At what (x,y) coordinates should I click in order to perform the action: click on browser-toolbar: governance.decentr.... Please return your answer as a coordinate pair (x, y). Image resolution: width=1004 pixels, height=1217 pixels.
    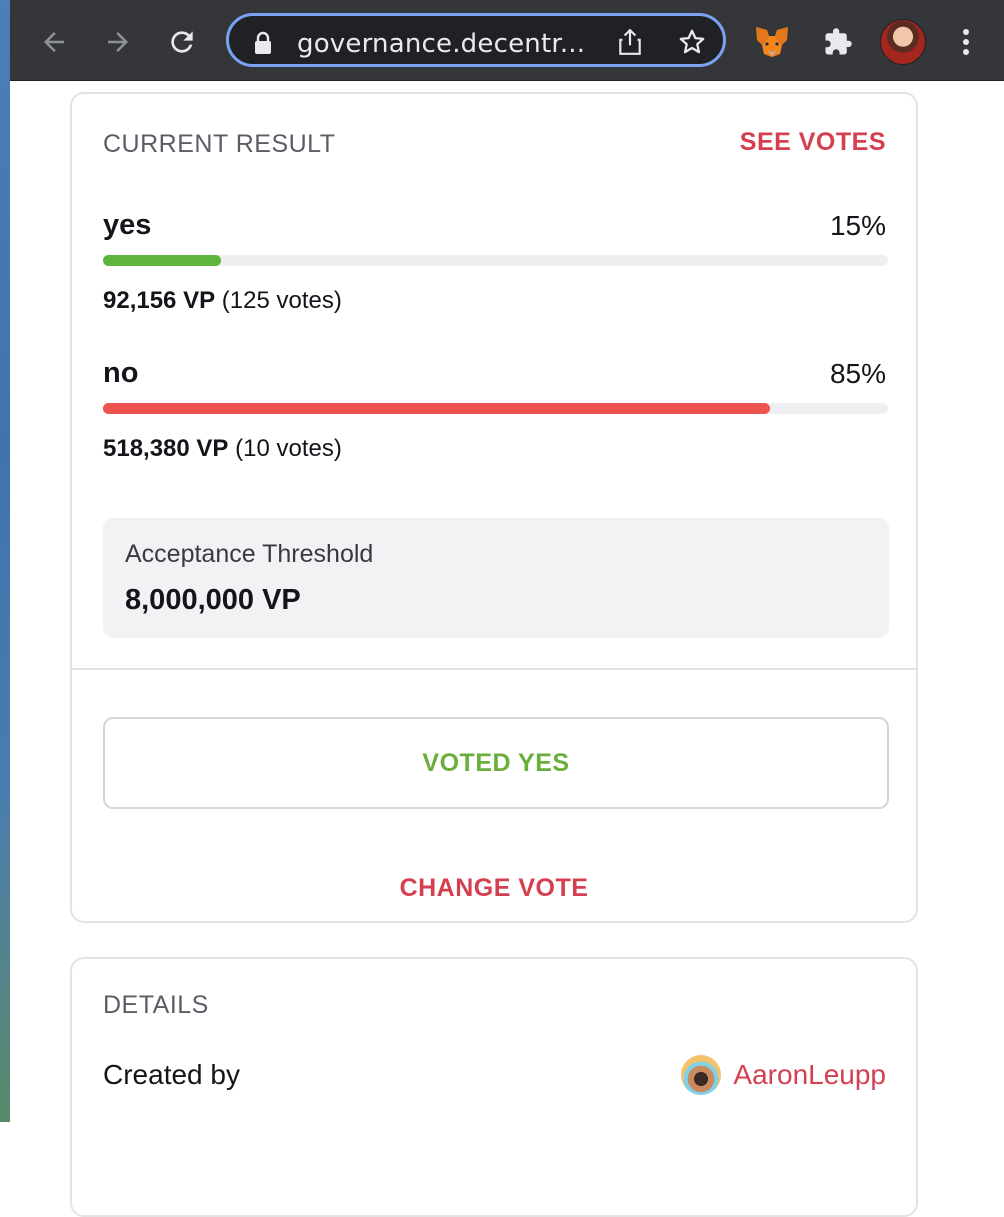
    Looking at the image, I should click on (507, 40).